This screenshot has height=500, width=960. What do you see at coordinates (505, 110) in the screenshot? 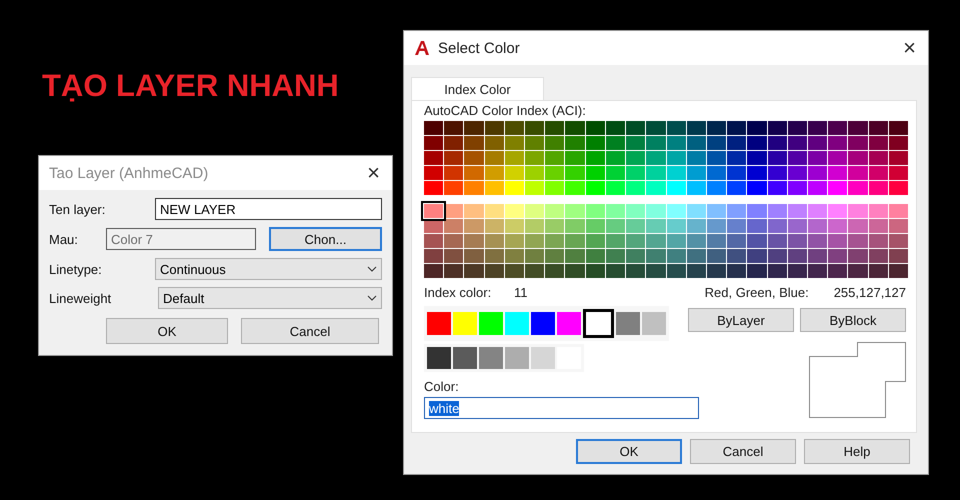
I see `palette-label: AutoCAD Color Index (ACI):` at bounding box center [505, 110].